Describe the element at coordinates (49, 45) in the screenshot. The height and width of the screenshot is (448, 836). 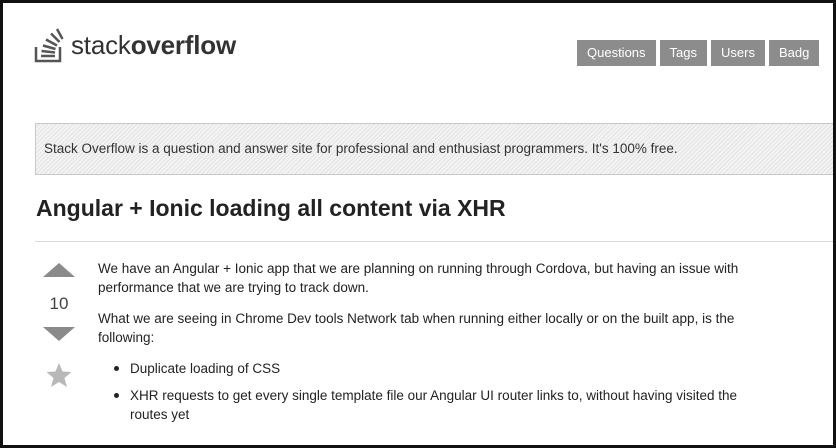
I see `stack-overflow-logo-icon` at that location.